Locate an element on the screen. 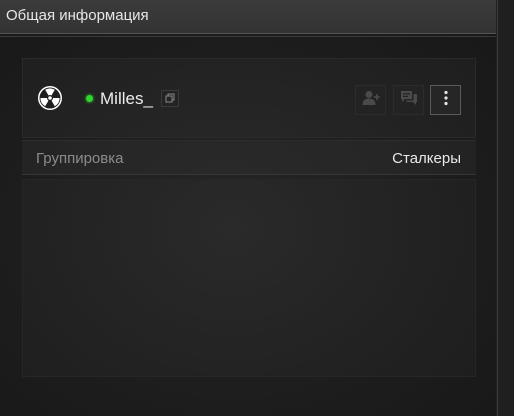  group-label: Группировка is located at coordinates (80, 158).